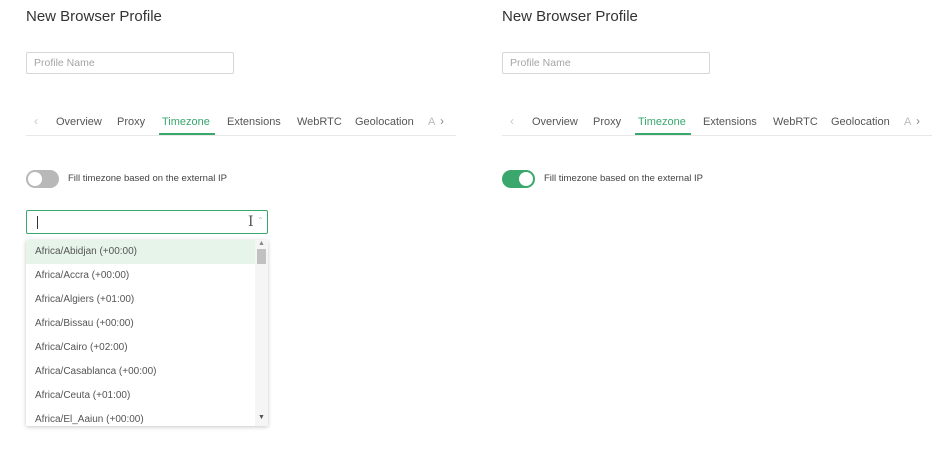 The width and height of the screenshot is (940, 454). What do you see at coordinates (140, 396) in the screenshot?
I see `timezone-option: Africa/Ceuta (+01:00)` at bounding box center [140, 396].